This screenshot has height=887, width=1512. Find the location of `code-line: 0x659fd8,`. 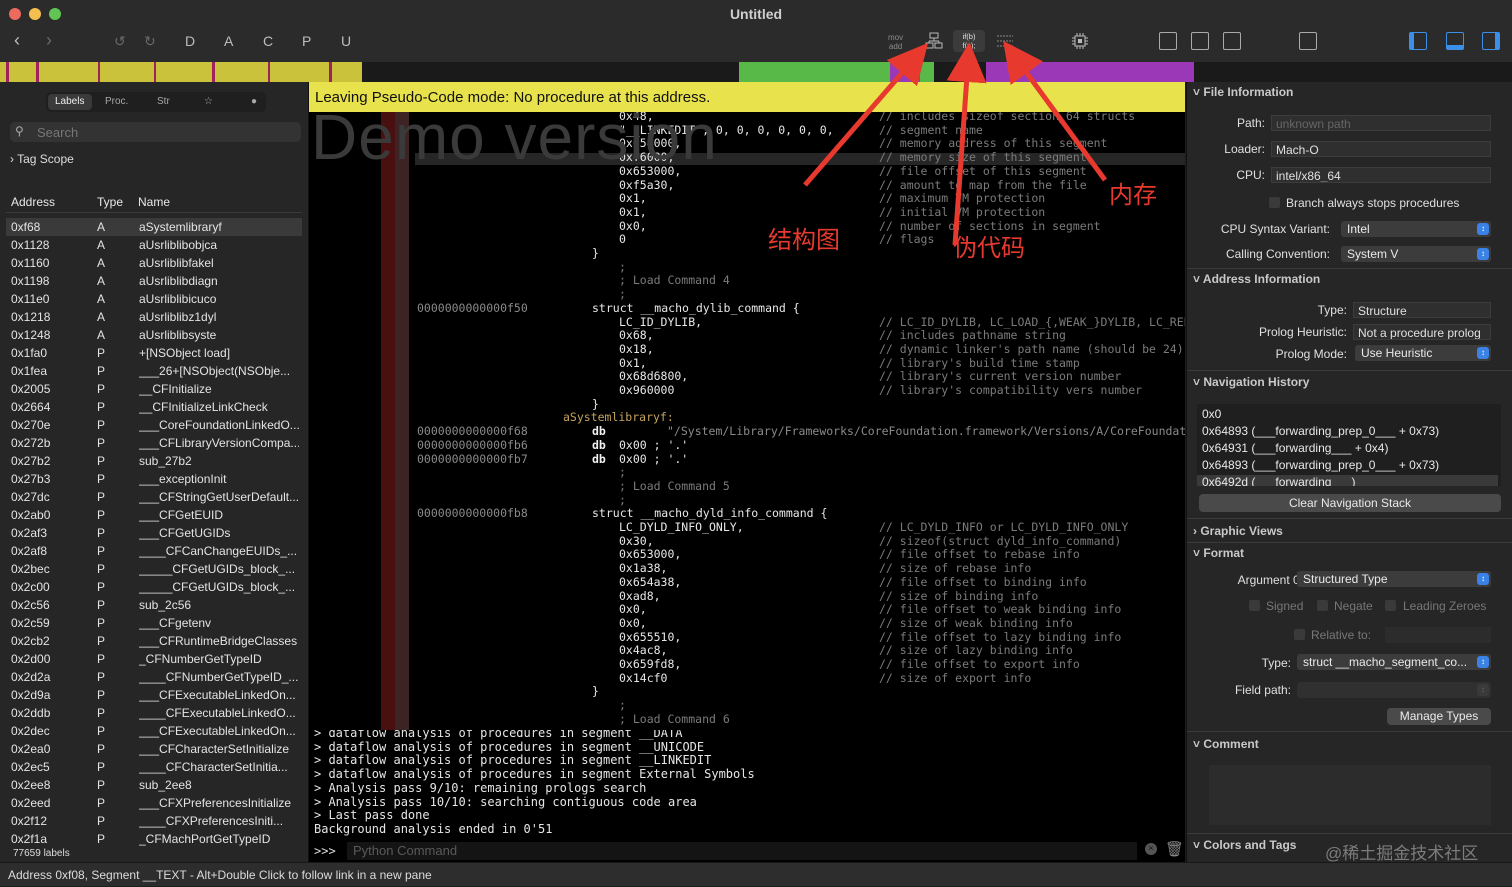

code-line: 0x659fd8, is located at coordinates (650, 664).